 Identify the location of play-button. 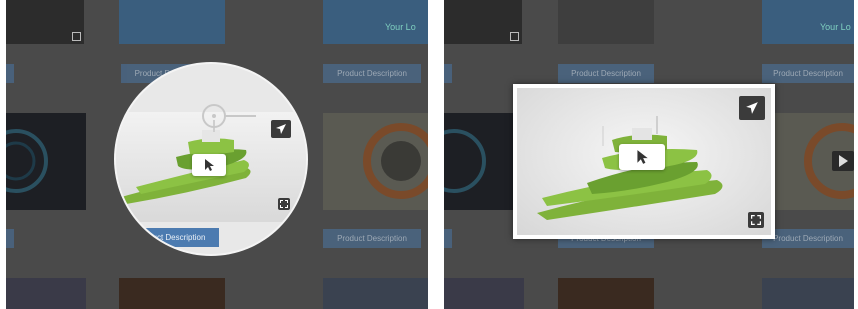
(843, 161).